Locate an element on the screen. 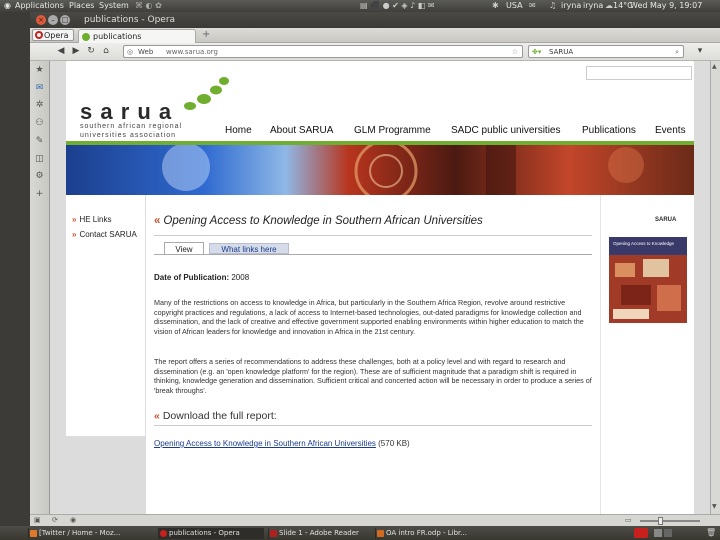  search-engine-icon: ✤▾ is located at coordinates (536, 52).